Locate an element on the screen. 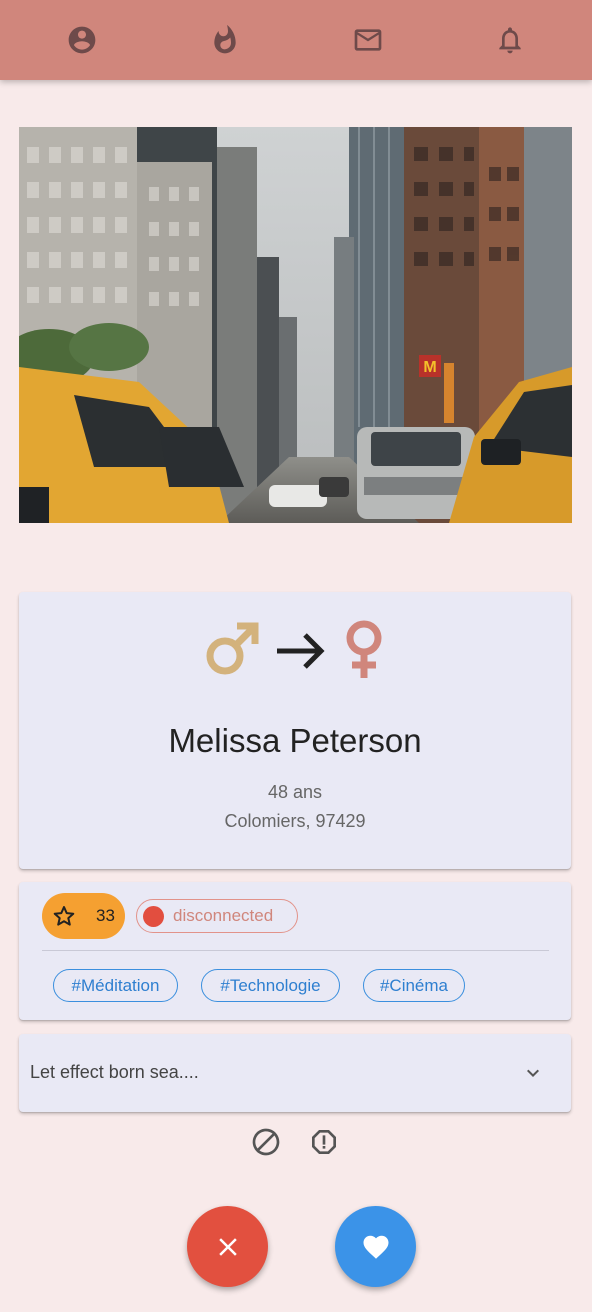 The image size is (592, 1312). nav-matches-button is located at coordinates (225, 40).